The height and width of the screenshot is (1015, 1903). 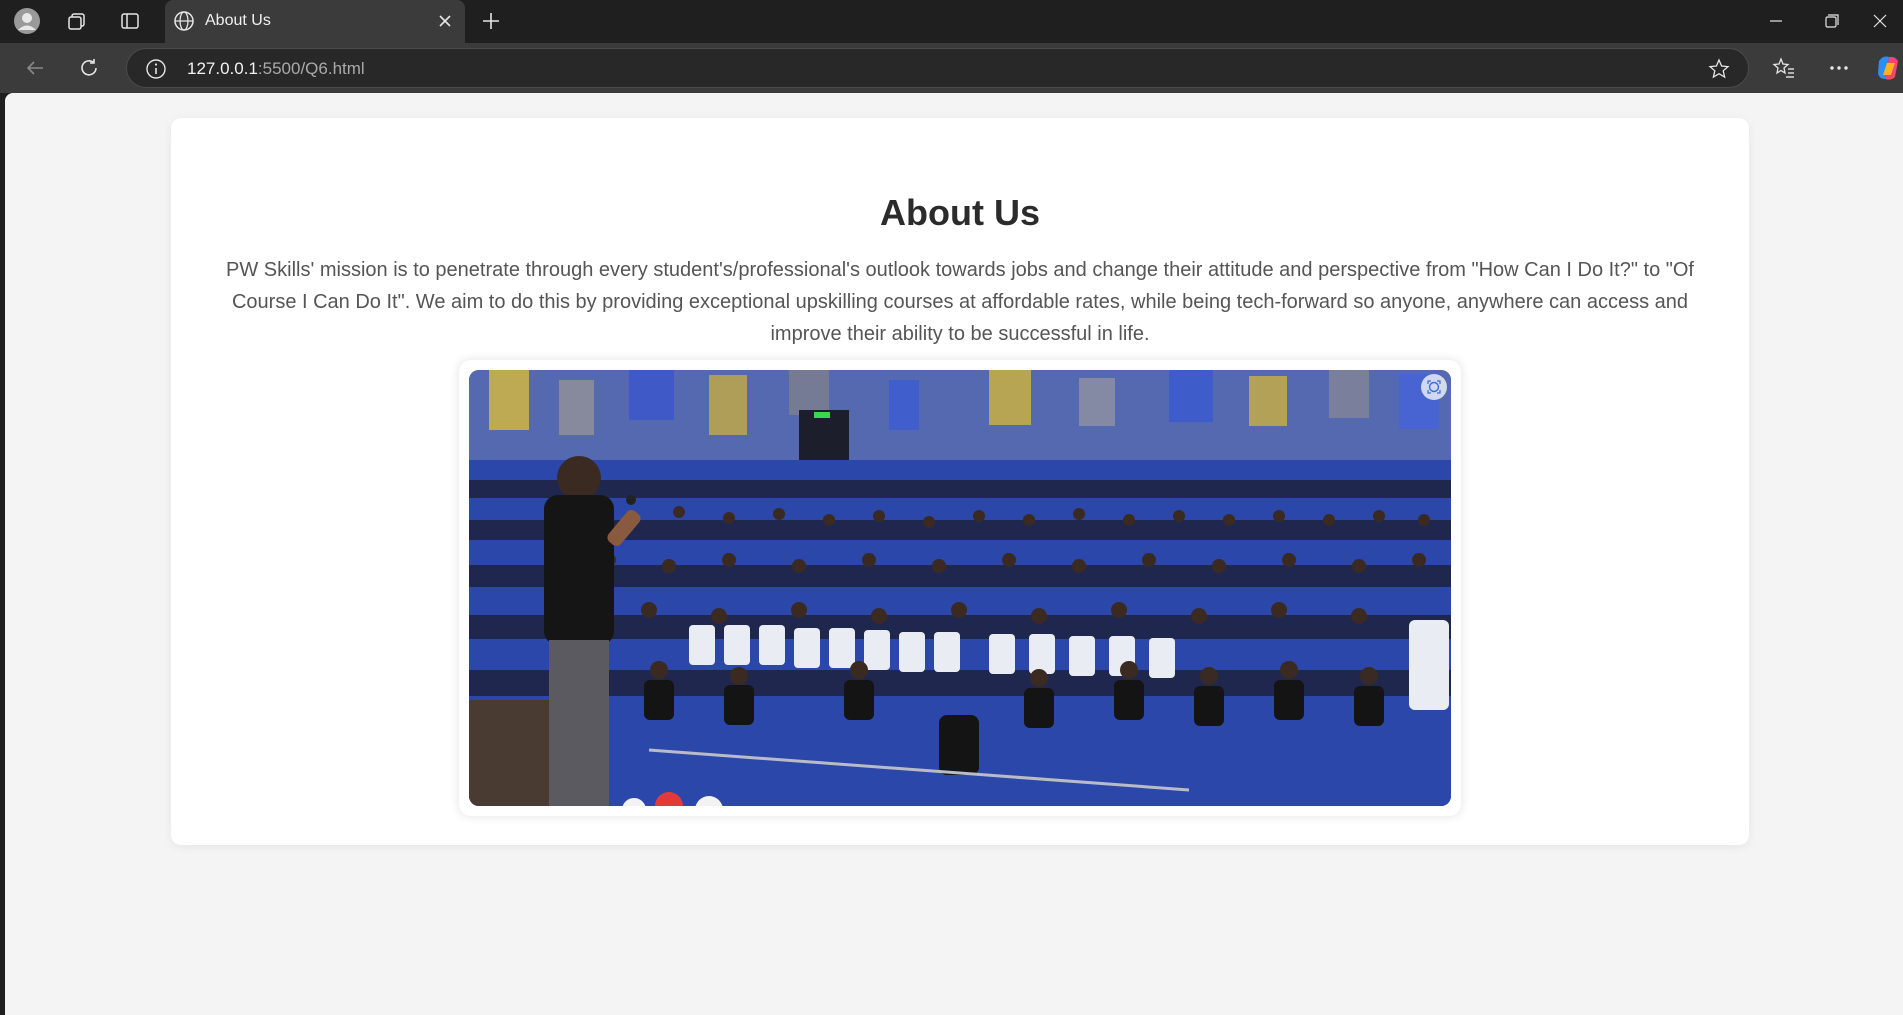 I want to click on site-info-icon, so click(x=156, y=69).